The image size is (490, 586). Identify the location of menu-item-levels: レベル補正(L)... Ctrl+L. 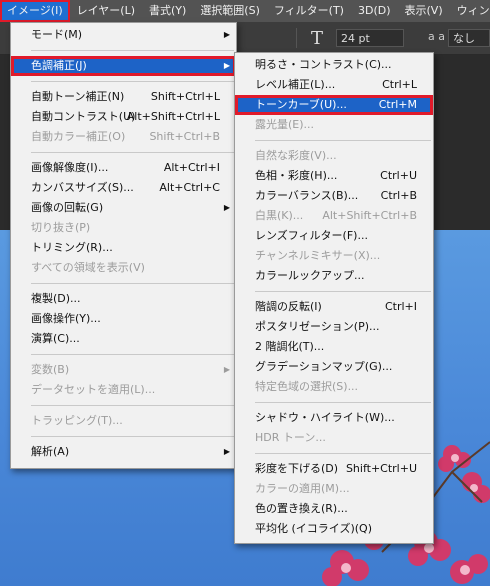
(334, 85).